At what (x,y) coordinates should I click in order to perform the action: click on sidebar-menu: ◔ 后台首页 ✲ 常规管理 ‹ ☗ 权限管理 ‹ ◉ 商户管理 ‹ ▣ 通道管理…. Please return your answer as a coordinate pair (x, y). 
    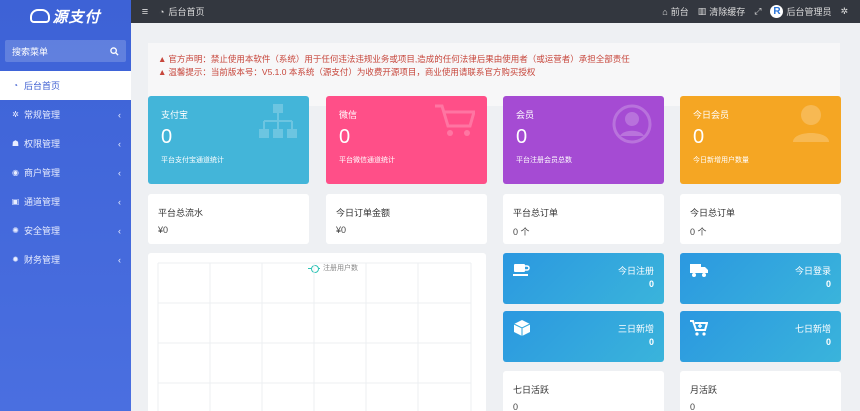
    Looking at the image, I should click on (65, 172).